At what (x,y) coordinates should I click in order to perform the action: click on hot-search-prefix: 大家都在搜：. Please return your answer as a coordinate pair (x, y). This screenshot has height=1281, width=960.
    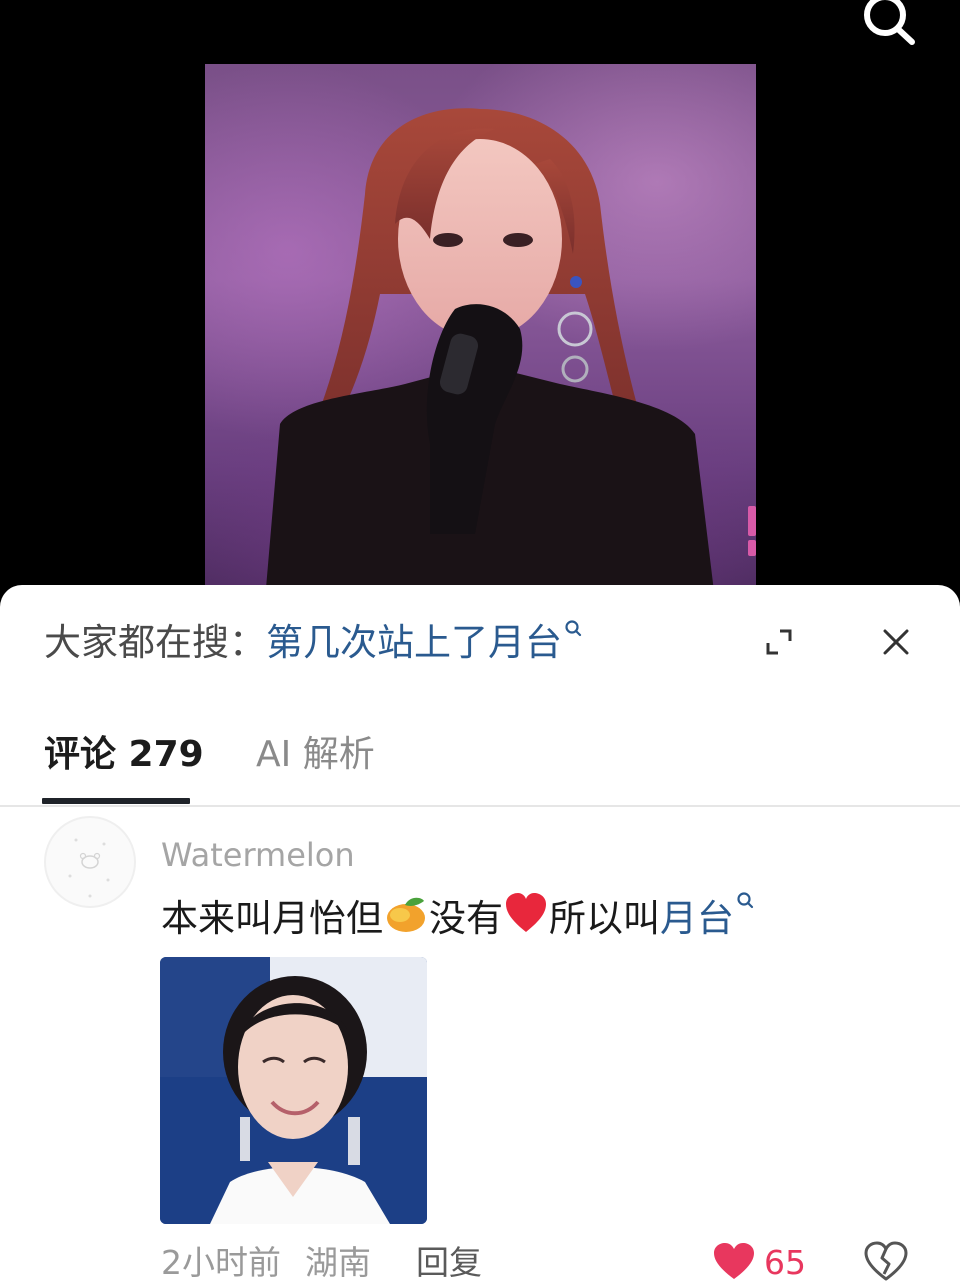
    Looking at the image, I should click on (155, 642).